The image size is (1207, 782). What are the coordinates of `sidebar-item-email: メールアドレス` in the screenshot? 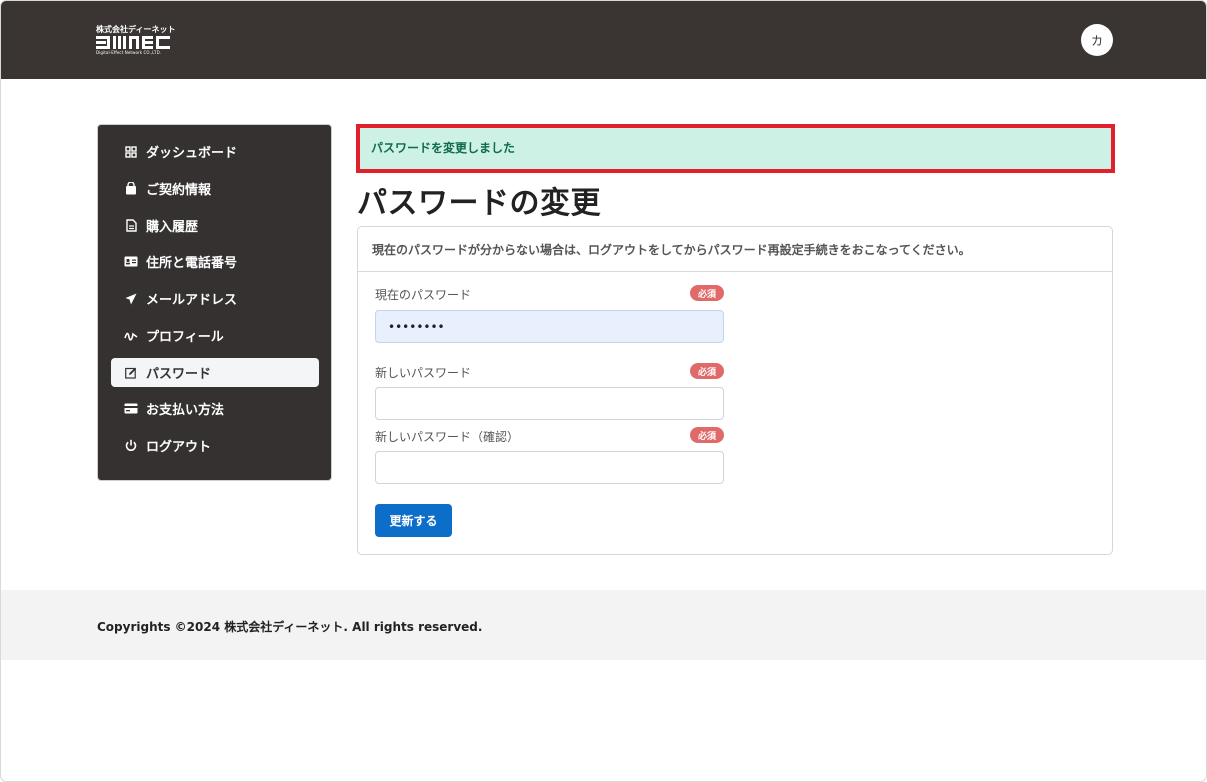 It's located at (215, 298).